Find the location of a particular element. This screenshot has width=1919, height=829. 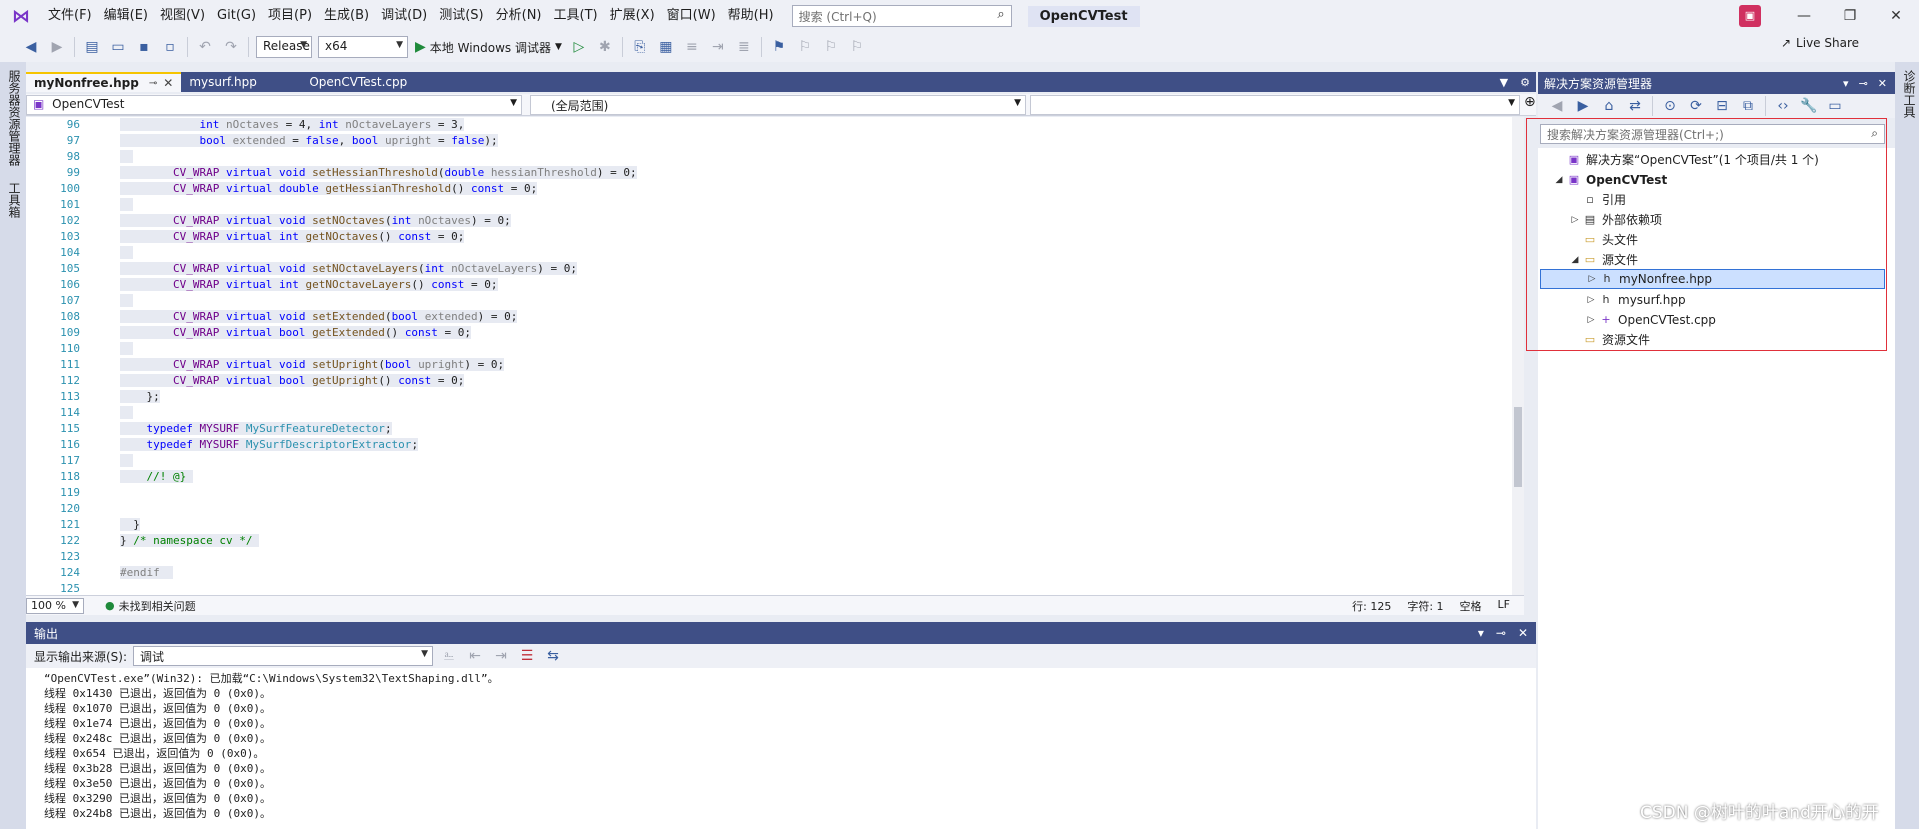

code-line-124: #endif is located at coordinates (822, 573).